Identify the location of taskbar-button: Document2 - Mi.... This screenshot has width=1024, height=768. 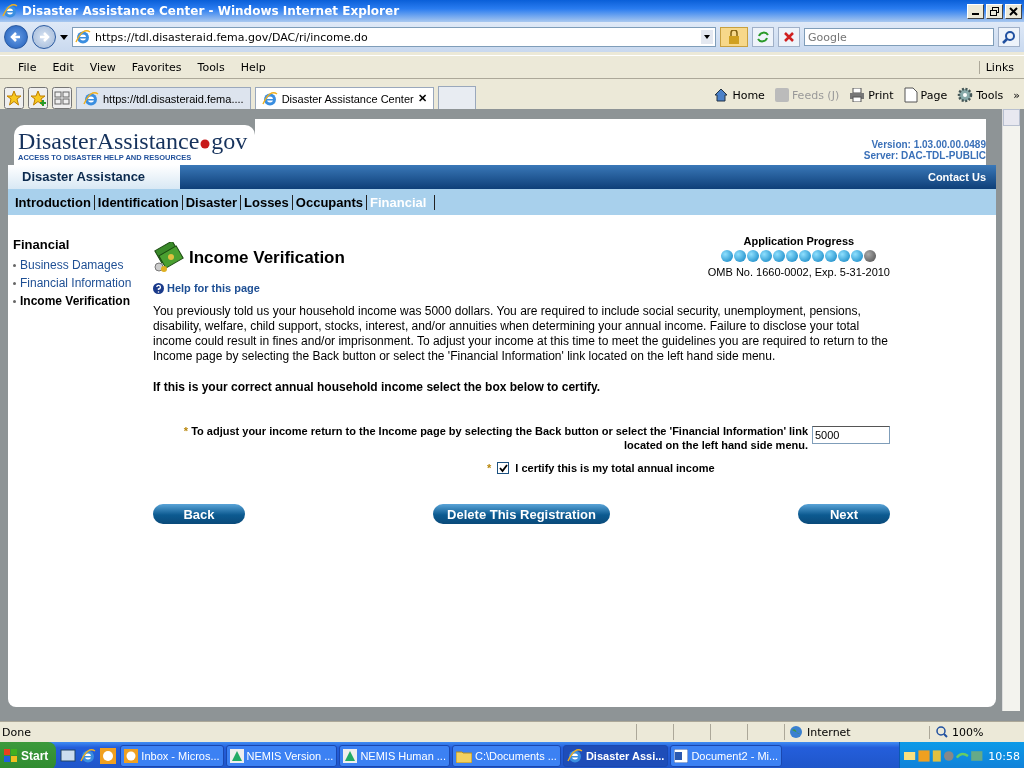
(726, 756).